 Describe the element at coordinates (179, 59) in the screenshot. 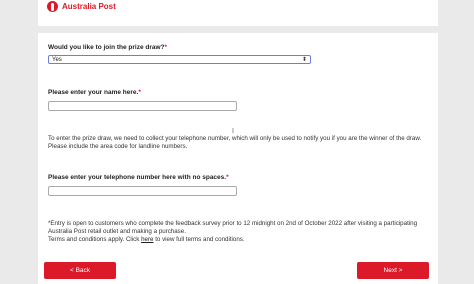

I see `prize-draw-select: Yes ⬍` at that location.